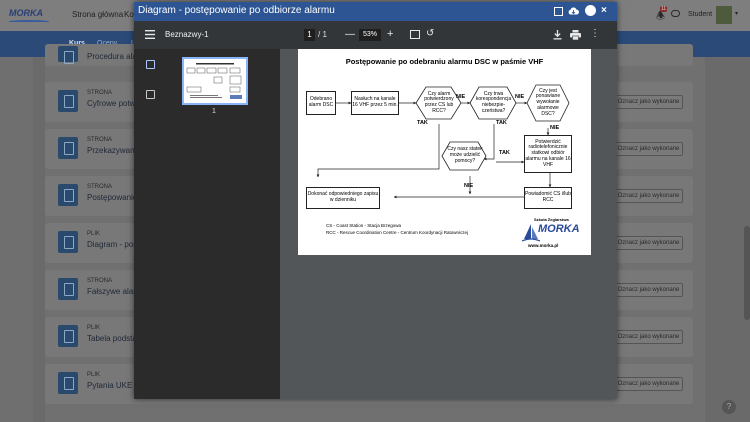 This screenshot has height=422, width=750. Describe the element at coordinates (97, 14) in the screenshot. I see `nav-home: Strona główna` at that location.